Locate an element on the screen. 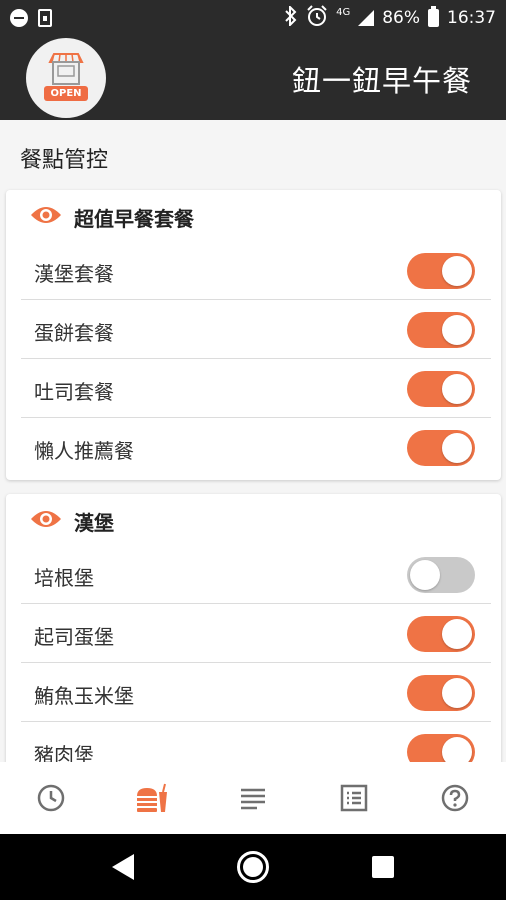  menu-item-label: 培根堡 is located at coordinates (64, 578).